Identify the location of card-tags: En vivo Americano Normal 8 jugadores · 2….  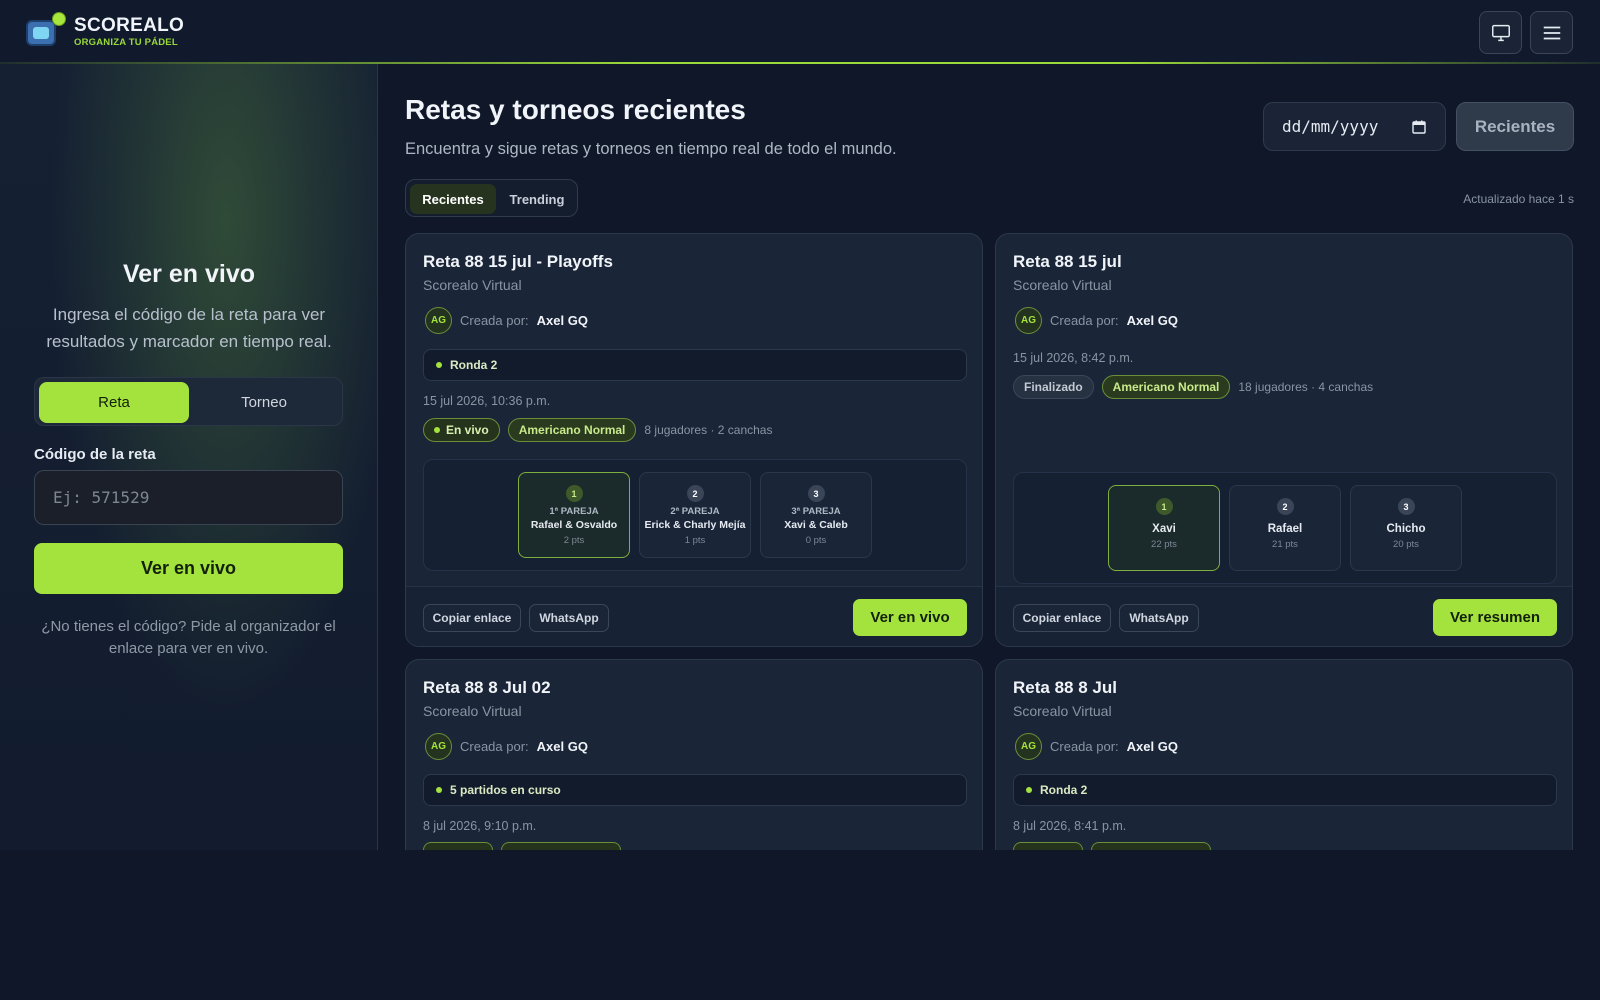
(597, 430).